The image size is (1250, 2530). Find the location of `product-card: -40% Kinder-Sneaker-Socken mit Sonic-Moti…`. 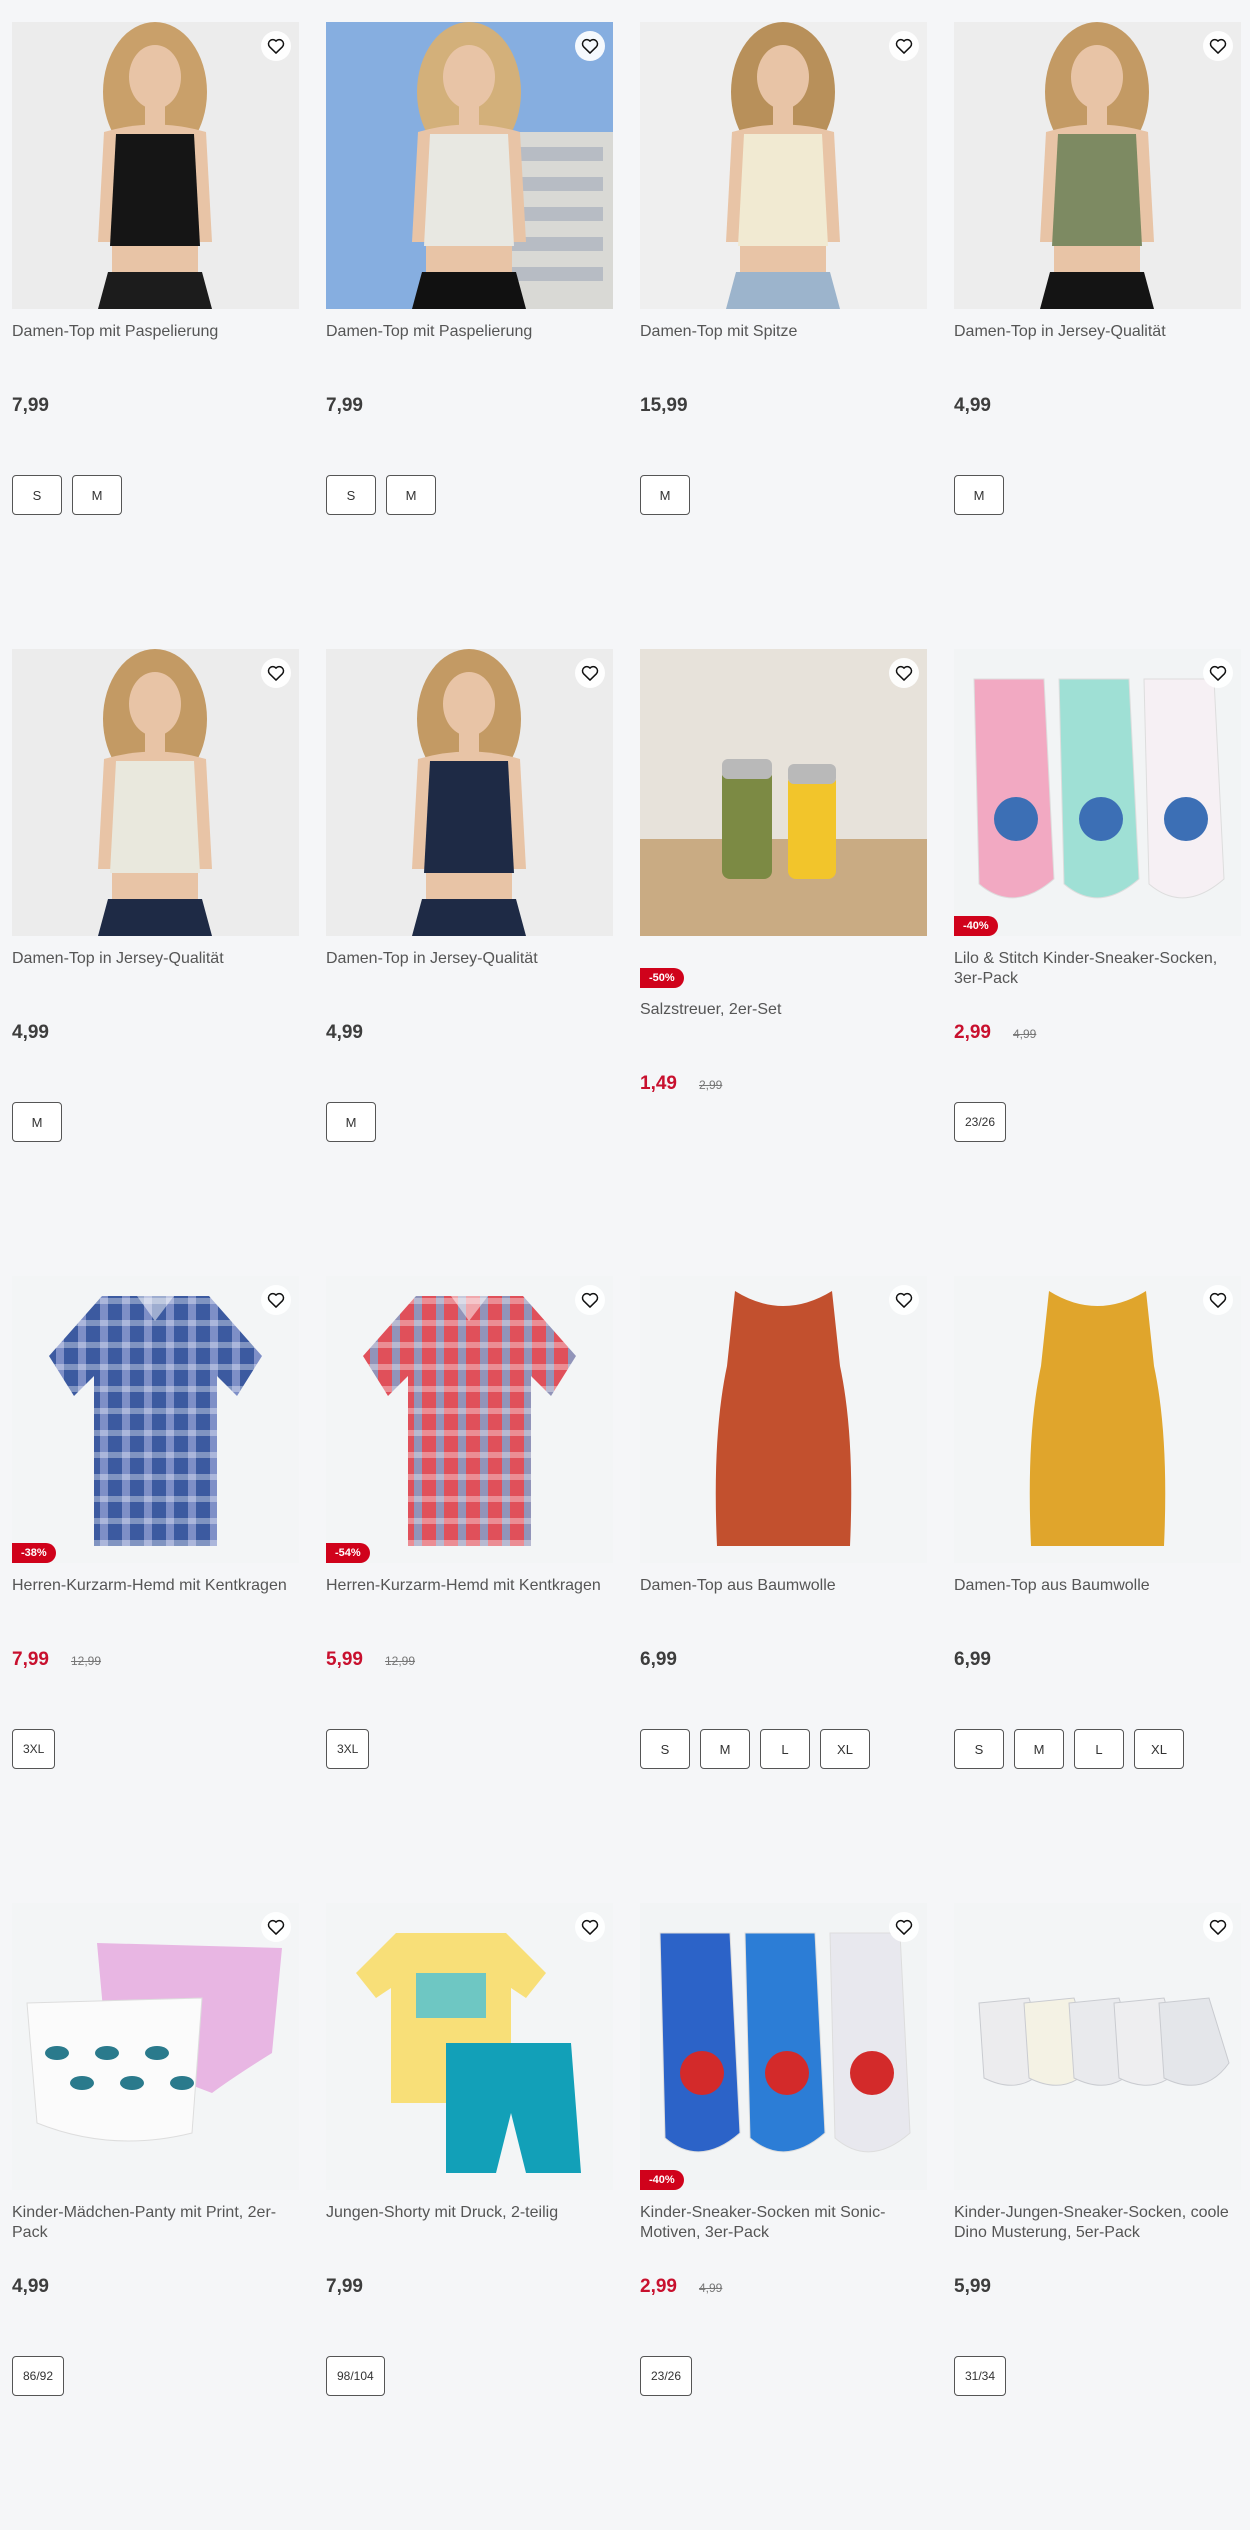

product-card: -40% Kinder-Sneaker-Socken mit Sonic-Moti… is located at coordinates (783, 2216).